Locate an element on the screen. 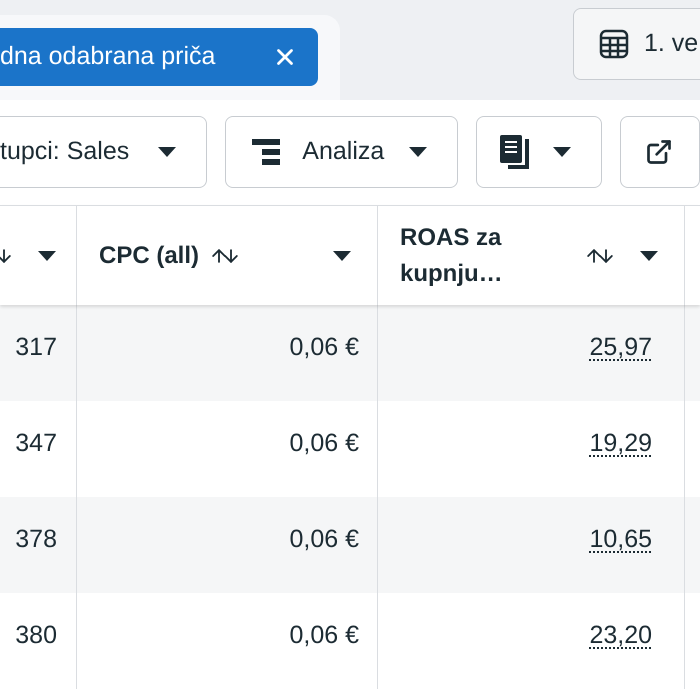 The width and height of the screenshot is (700, 700). table-cell-text: 23,20 is located at coordinates (620, 635).